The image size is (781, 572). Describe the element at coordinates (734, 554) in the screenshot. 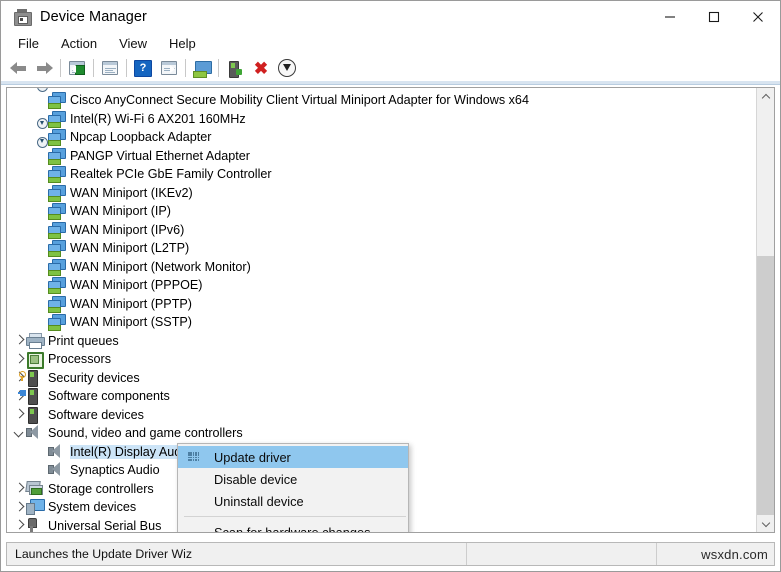

I see `watermark: wsxdn.com` at that location.